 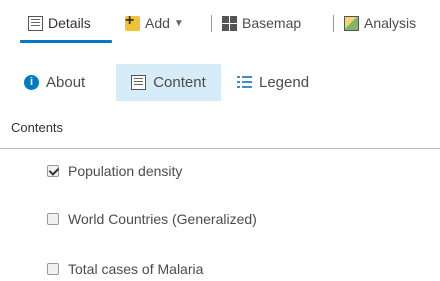 I want to click on tab-about-label: About, so click(x=66, y=82).